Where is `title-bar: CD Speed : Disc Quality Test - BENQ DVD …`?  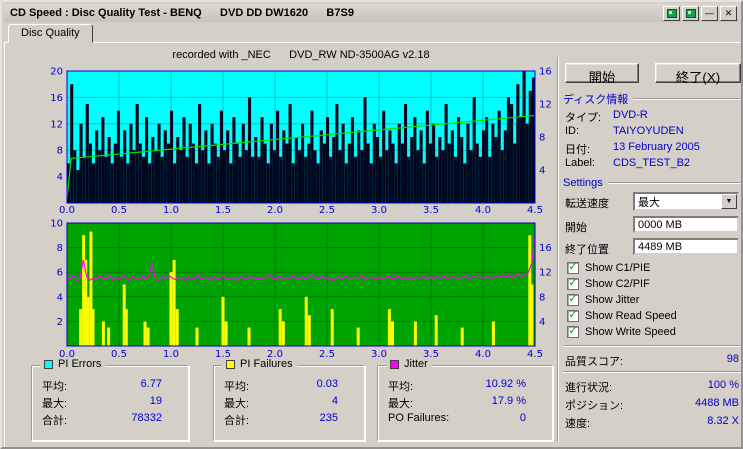
title-bar: CD Speed : Disc Quality Test - BENQ DVD … is located at coordinates (371, 13).